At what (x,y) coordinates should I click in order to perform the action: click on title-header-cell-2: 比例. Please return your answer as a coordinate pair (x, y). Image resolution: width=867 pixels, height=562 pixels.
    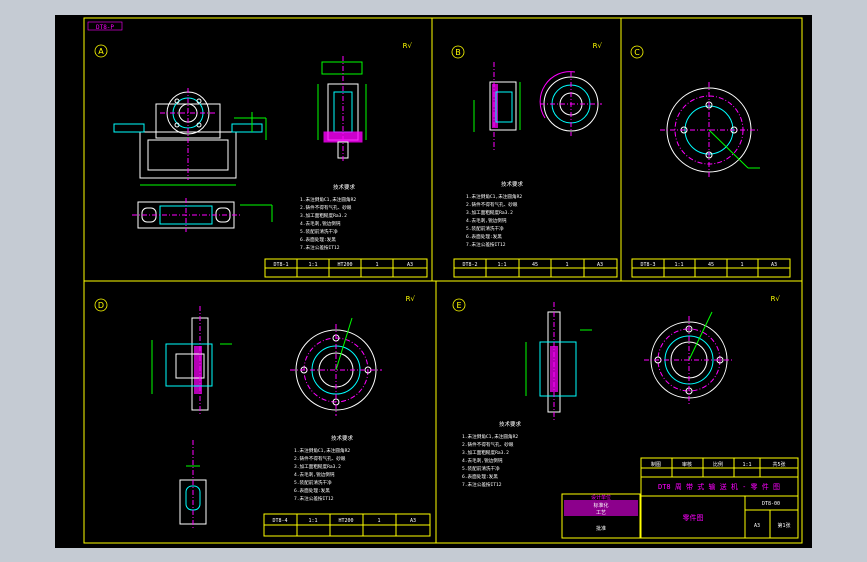
    Looking at the image, I should click on (718, 464).